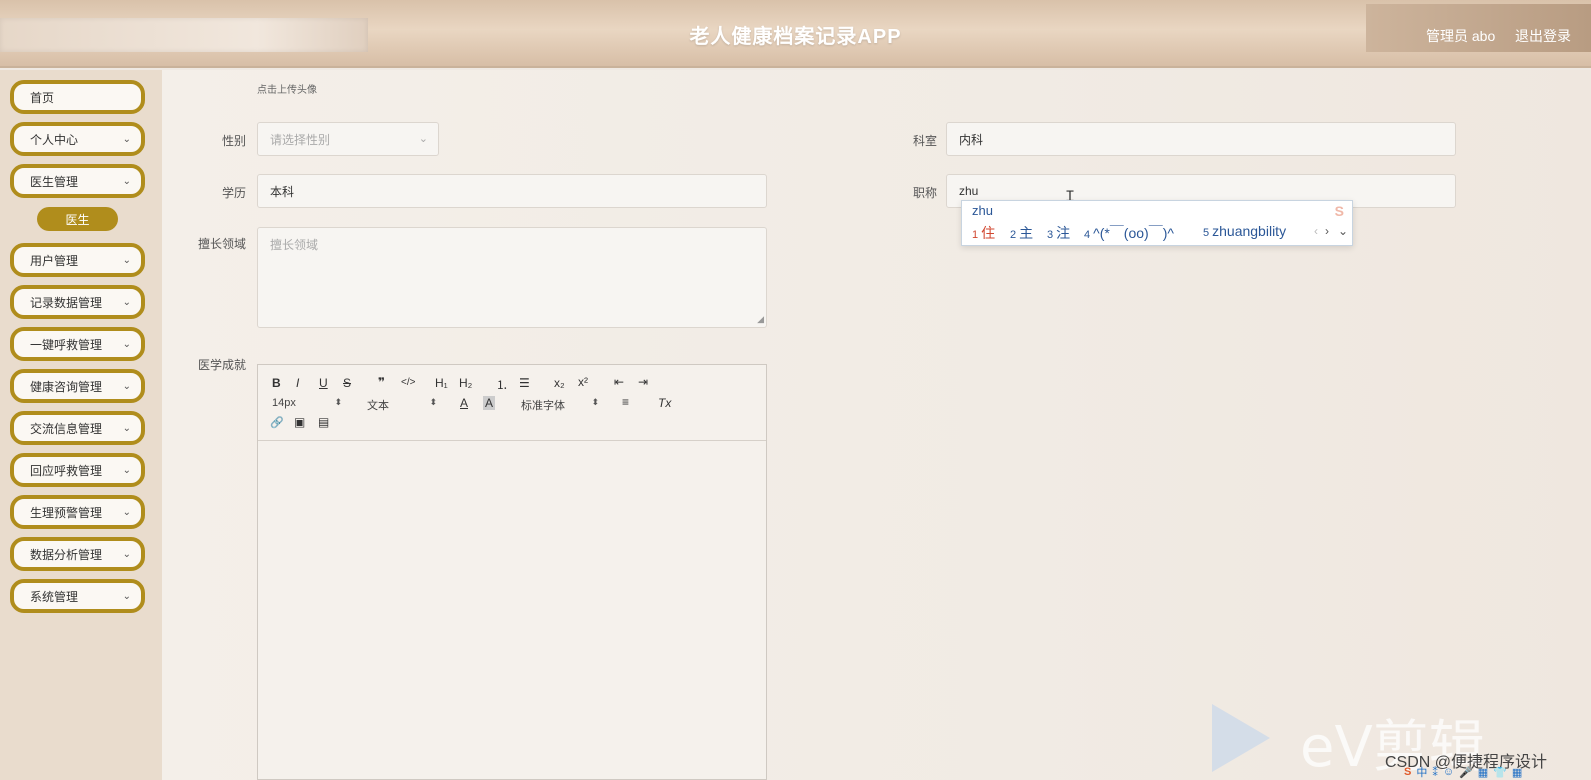 The width and height of the screenshot is (1591, 780). I want to click on ime-candidate: 3注, so click(1058, 233).